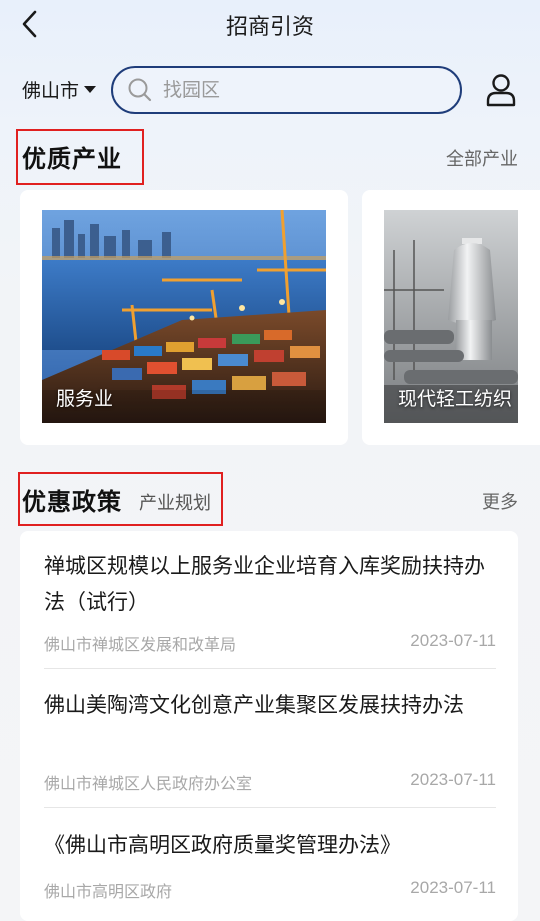 The width and height of the screenshot is (540, 921). What do you see at coordinates (270, 643) in the screenshot?
I see `policy-meta: 佛山市禅城区发展和改革局 2023-07-11` at bounding box center [270, 643].